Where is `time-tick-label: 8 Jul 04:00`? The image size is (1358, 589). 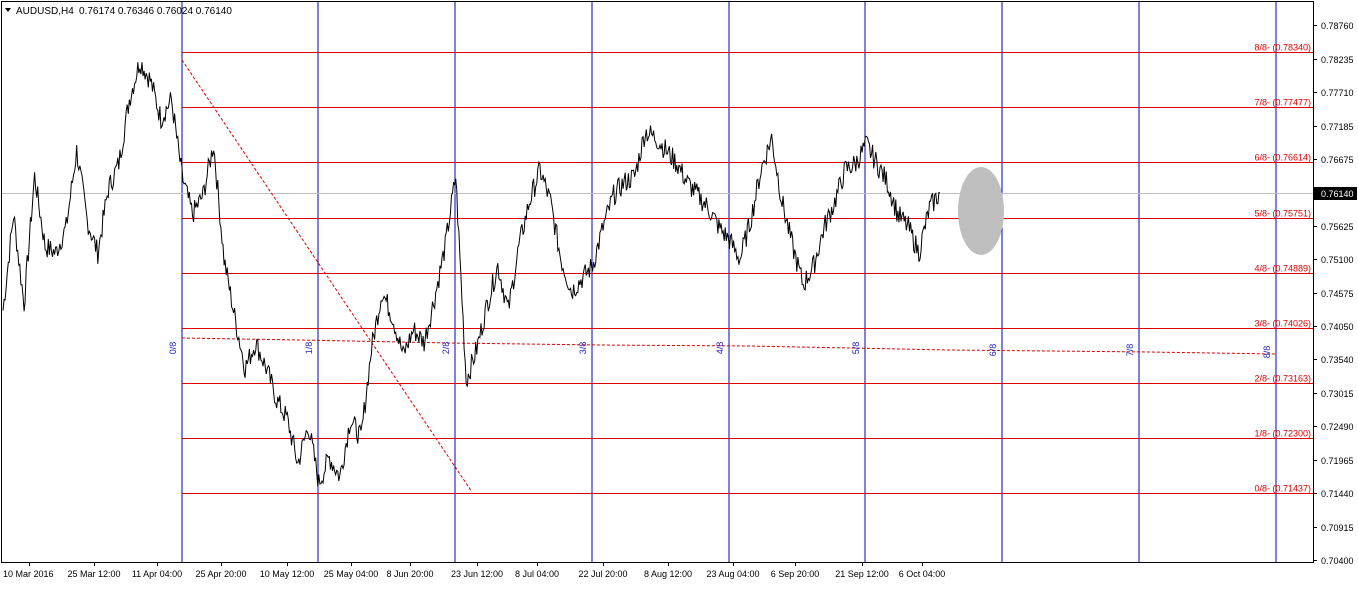
time-tick-label: 8 Jul 04:00 is located at coordinates (537, 574).